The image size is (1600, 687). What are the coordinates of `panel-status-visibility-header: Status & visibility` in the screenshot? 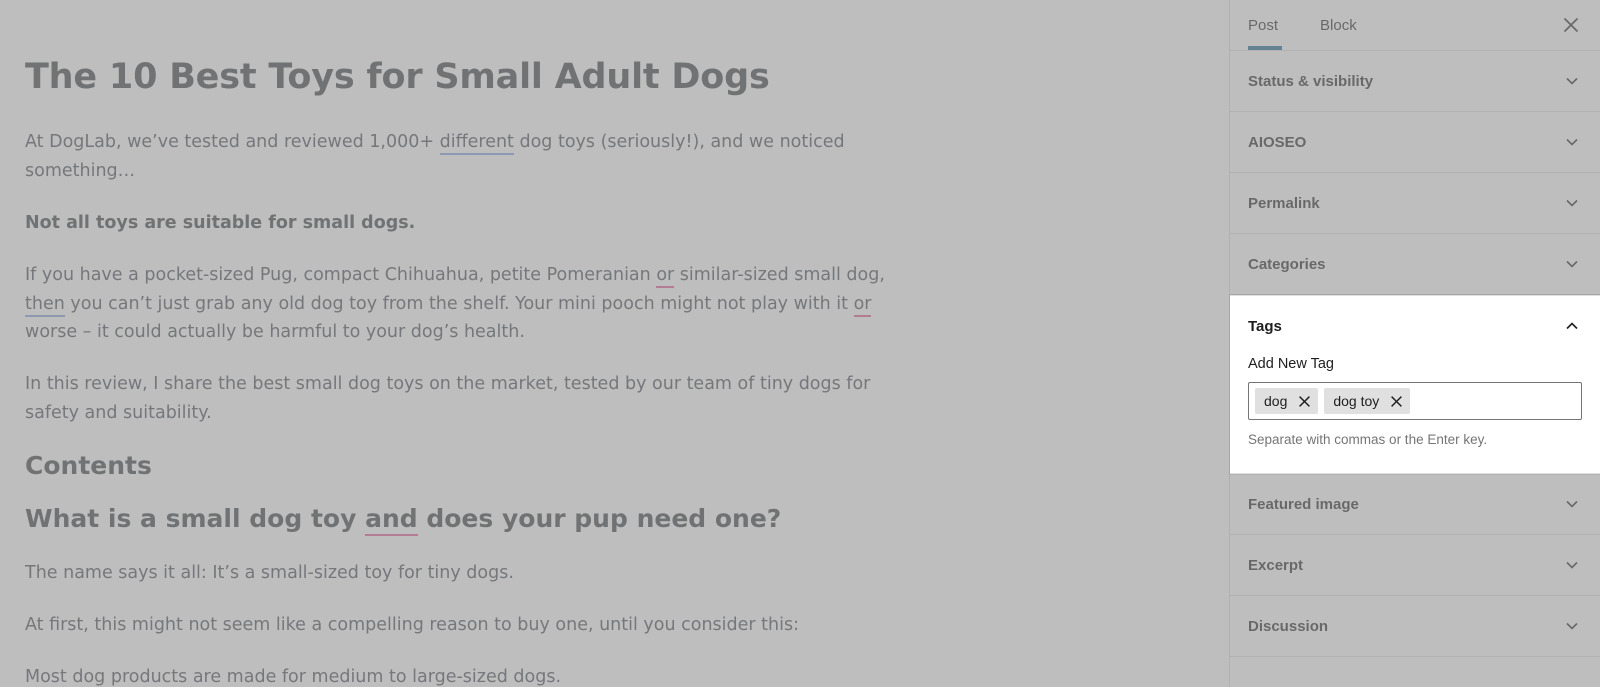 It's located at (1415, 81).